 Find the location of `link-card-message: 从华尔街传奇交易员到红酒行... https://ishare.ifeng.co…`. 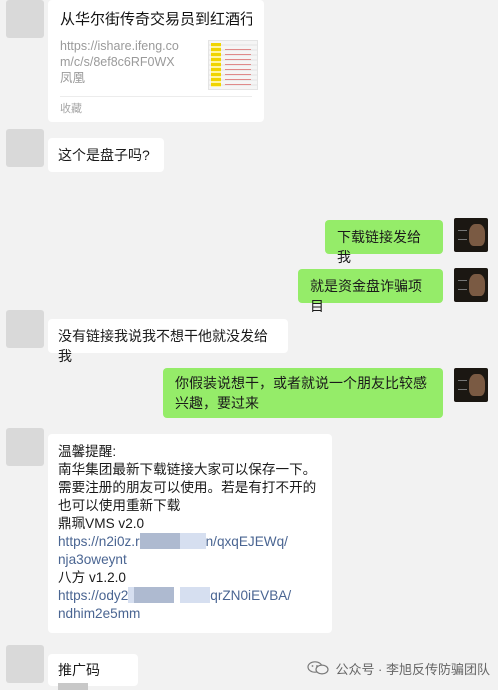

link-card-message: 从华尔街传奇交易员到红酒行... https://ishare.ifeng.co… is located at coordinates (156, 61).